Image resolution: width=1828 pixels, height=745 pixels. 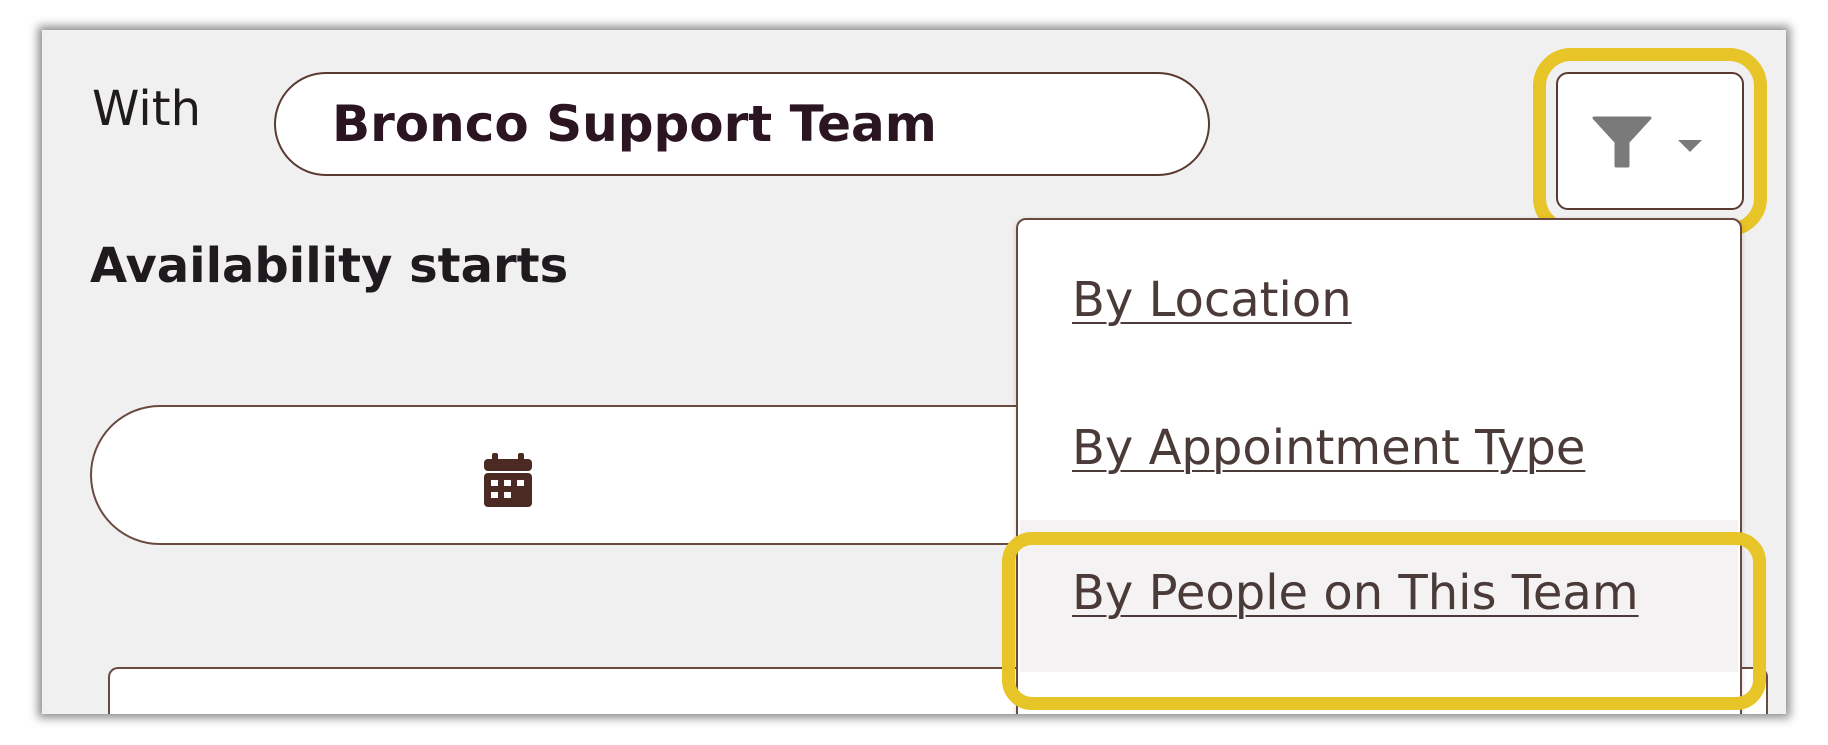 I want to click on menu-item-by-appointment-type: By Appointment Type, so click(x=1328, y=448).